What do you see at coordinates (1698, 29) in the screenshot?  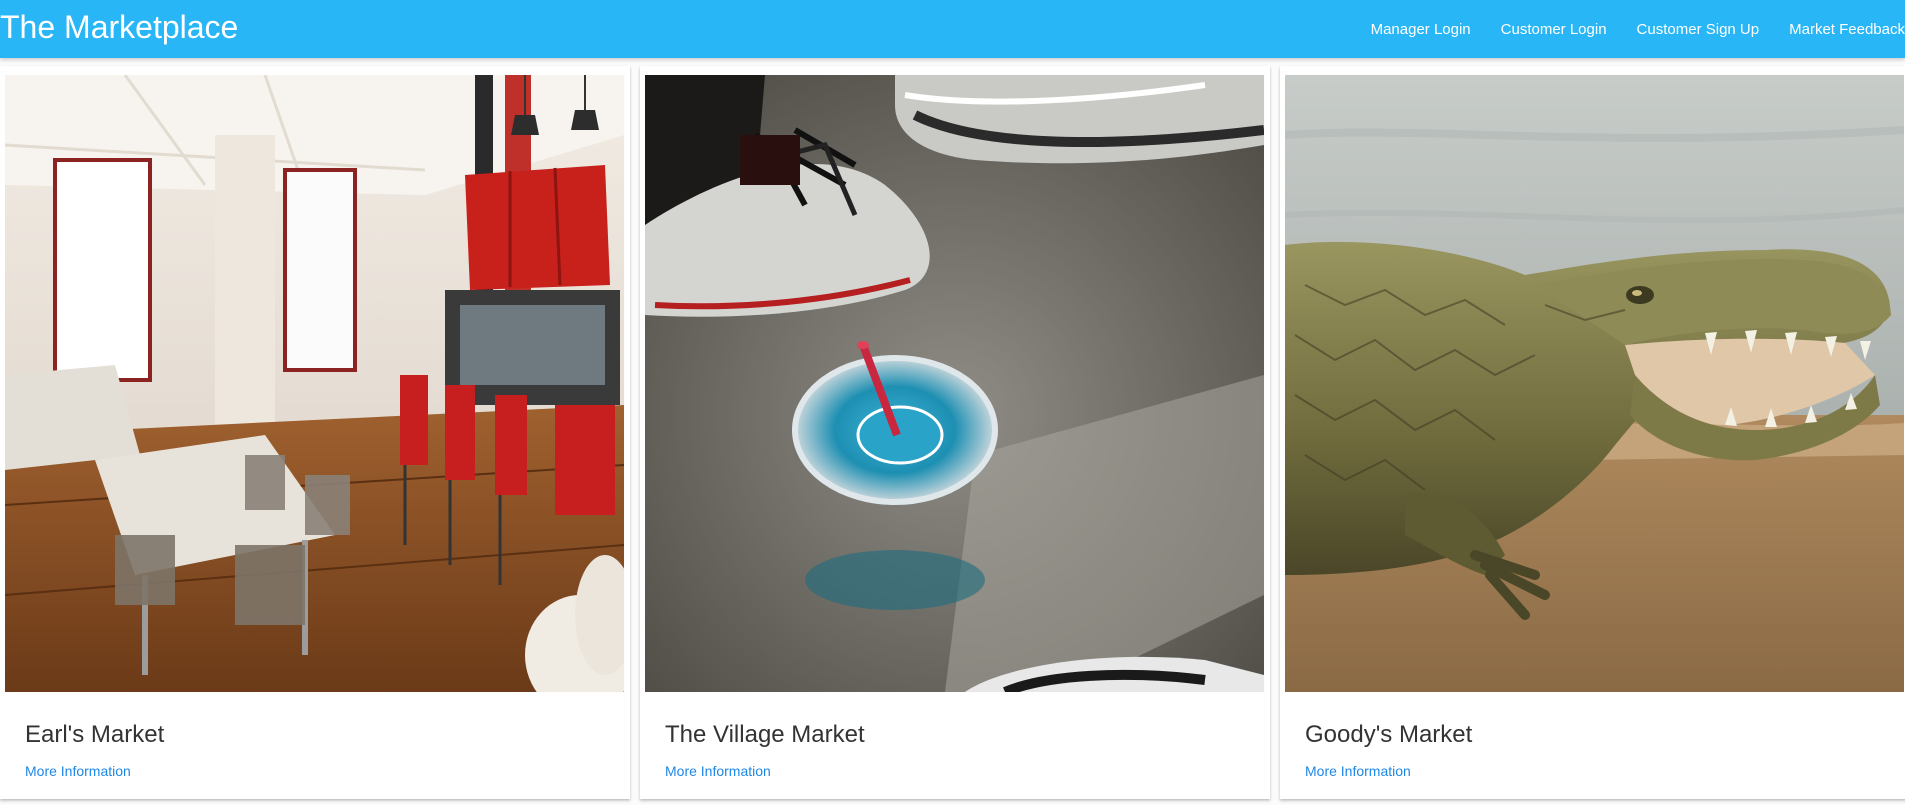 I see `nav-customer-signup: Customer Sign Up` at bounding box center [1698, 29].